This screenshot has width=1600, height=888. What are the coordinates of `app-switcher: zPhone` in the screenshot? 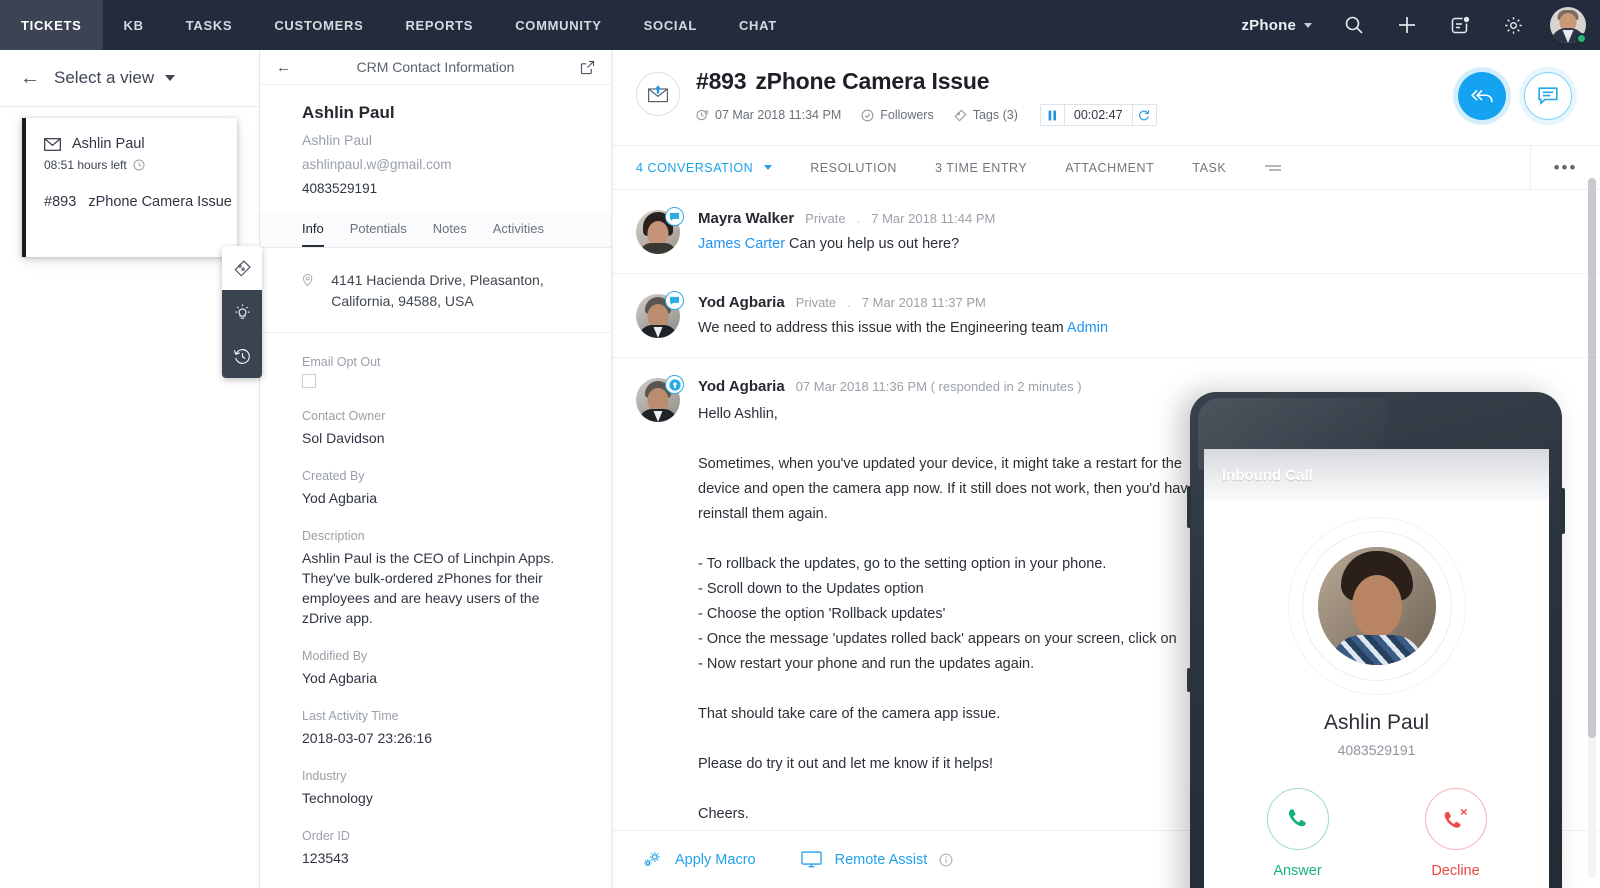 It's located at (1276, 25).